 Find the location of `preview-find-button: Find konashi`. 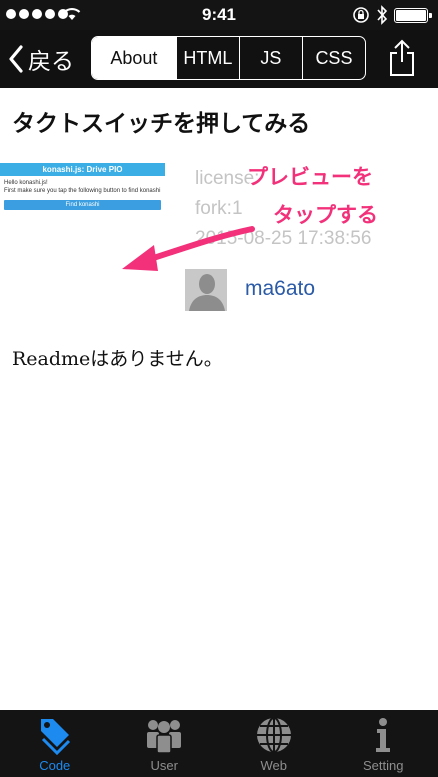

preview-find-button: Find konashi is located at coordinates (82, 205).